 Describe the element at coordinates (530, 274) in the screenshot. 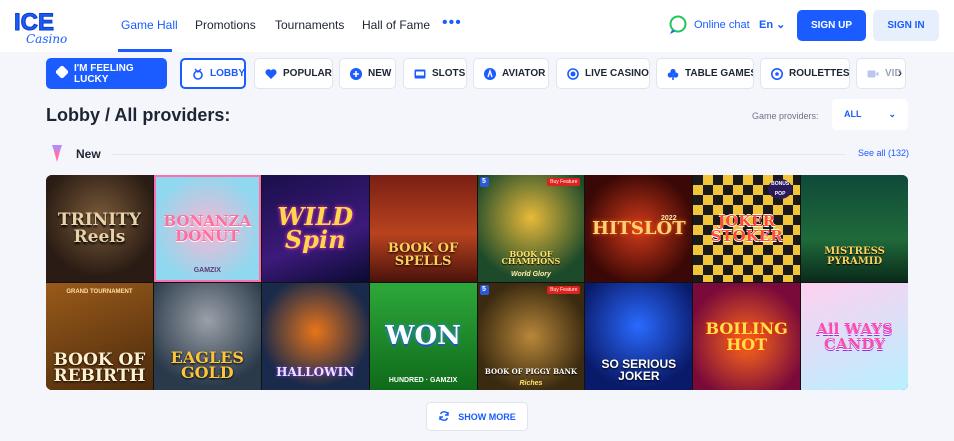

I see `game-subtitle: World Glory` at that location.